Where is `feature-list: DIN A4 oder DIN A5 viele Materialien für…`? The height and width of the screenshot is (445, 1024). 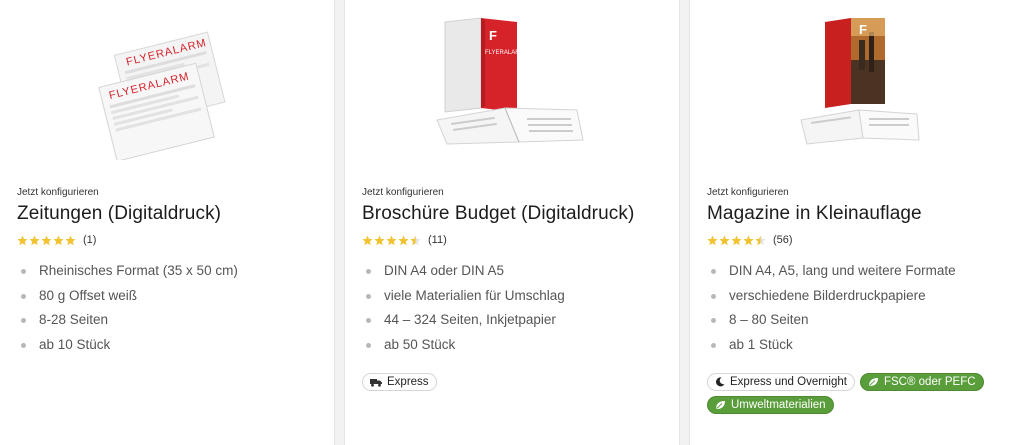 feature-list: DIN A4 oder DIN A5 viele Materialien für… is located at coordinates (463, 311).